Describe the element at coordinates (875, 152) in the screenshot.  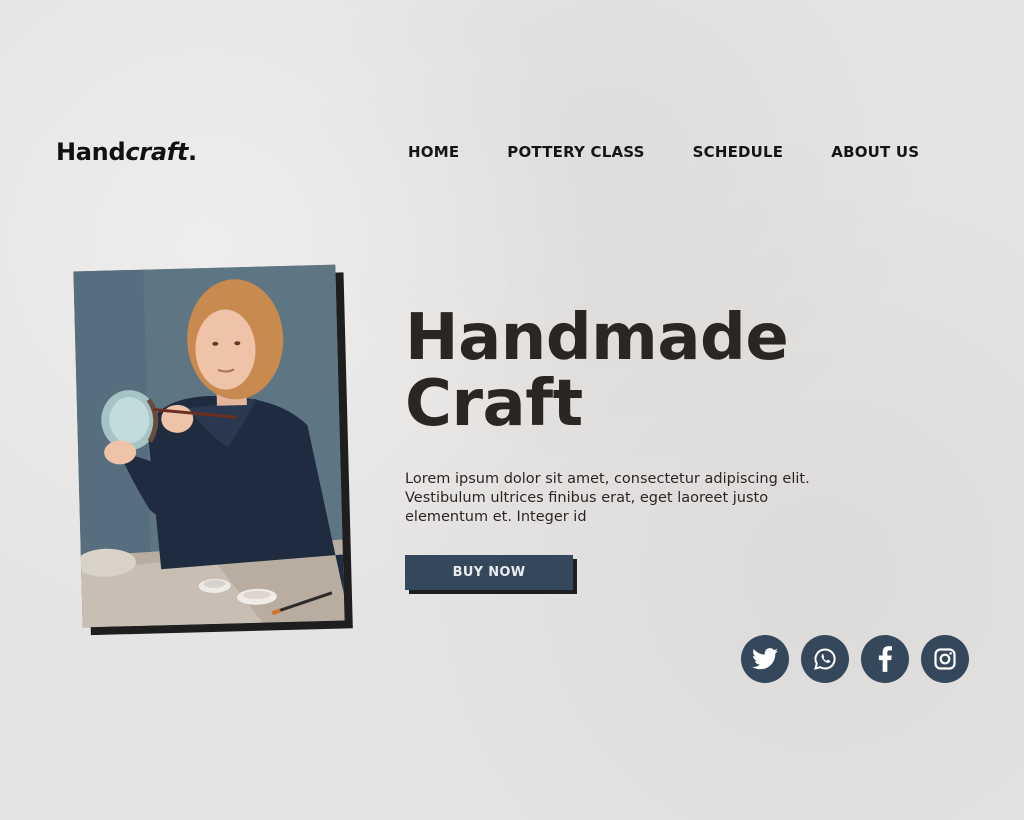
I see `nav-about-us: ABOUT US` at that location.